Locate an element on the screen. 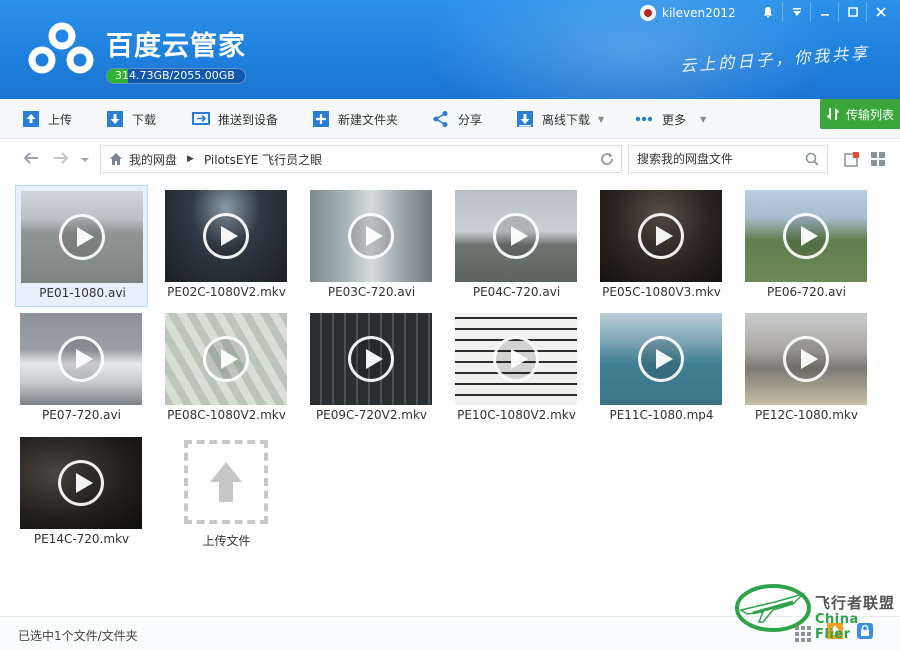 This screenshot has width=900, height=650. file-item: PE06-720.avi is located at coordinates (806, 246).